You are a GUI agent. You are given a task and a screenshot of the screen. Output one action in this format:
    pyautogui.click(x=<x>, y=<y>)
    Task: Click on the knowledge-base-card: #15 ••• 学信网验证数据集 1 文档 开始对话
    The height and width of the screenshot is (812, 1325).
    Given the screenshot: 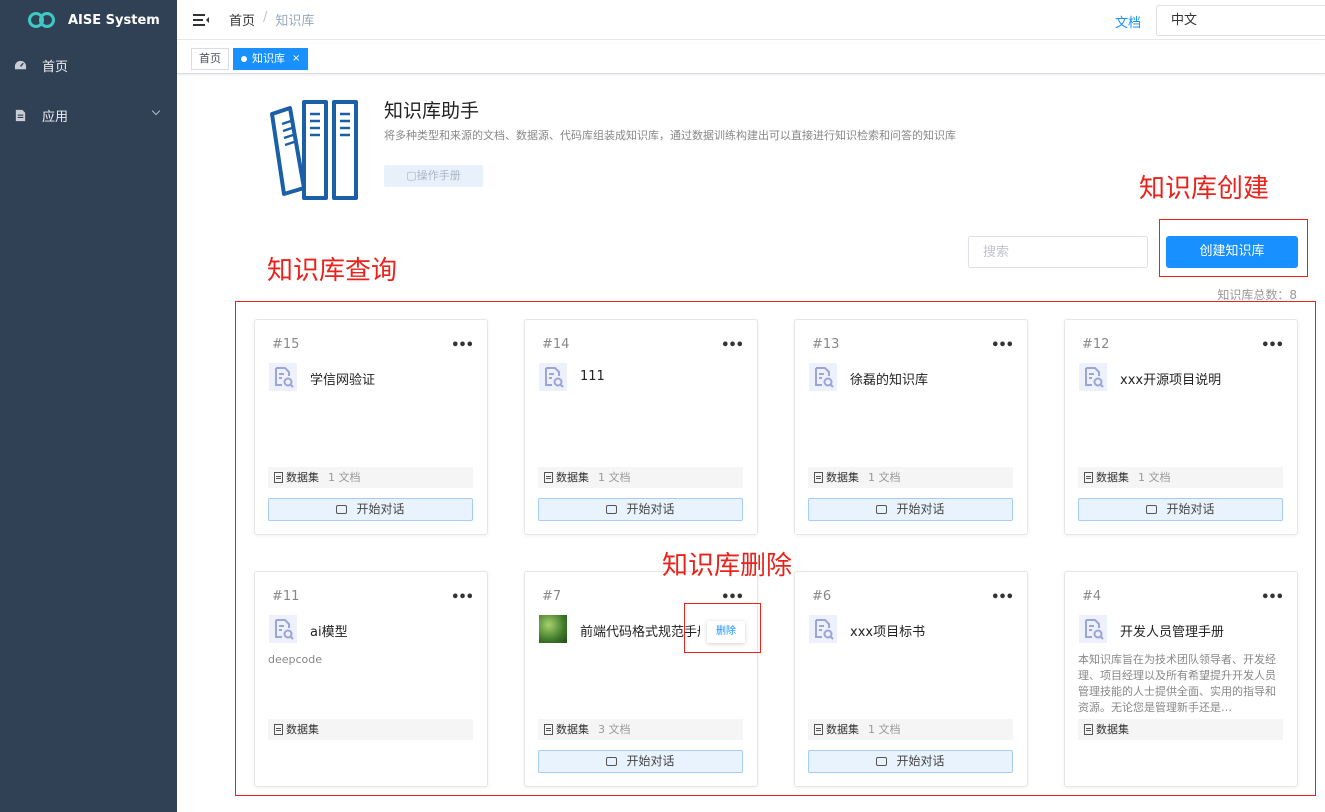 What is the action you would take?
    pyautogui.click(x=371, y=427)
    